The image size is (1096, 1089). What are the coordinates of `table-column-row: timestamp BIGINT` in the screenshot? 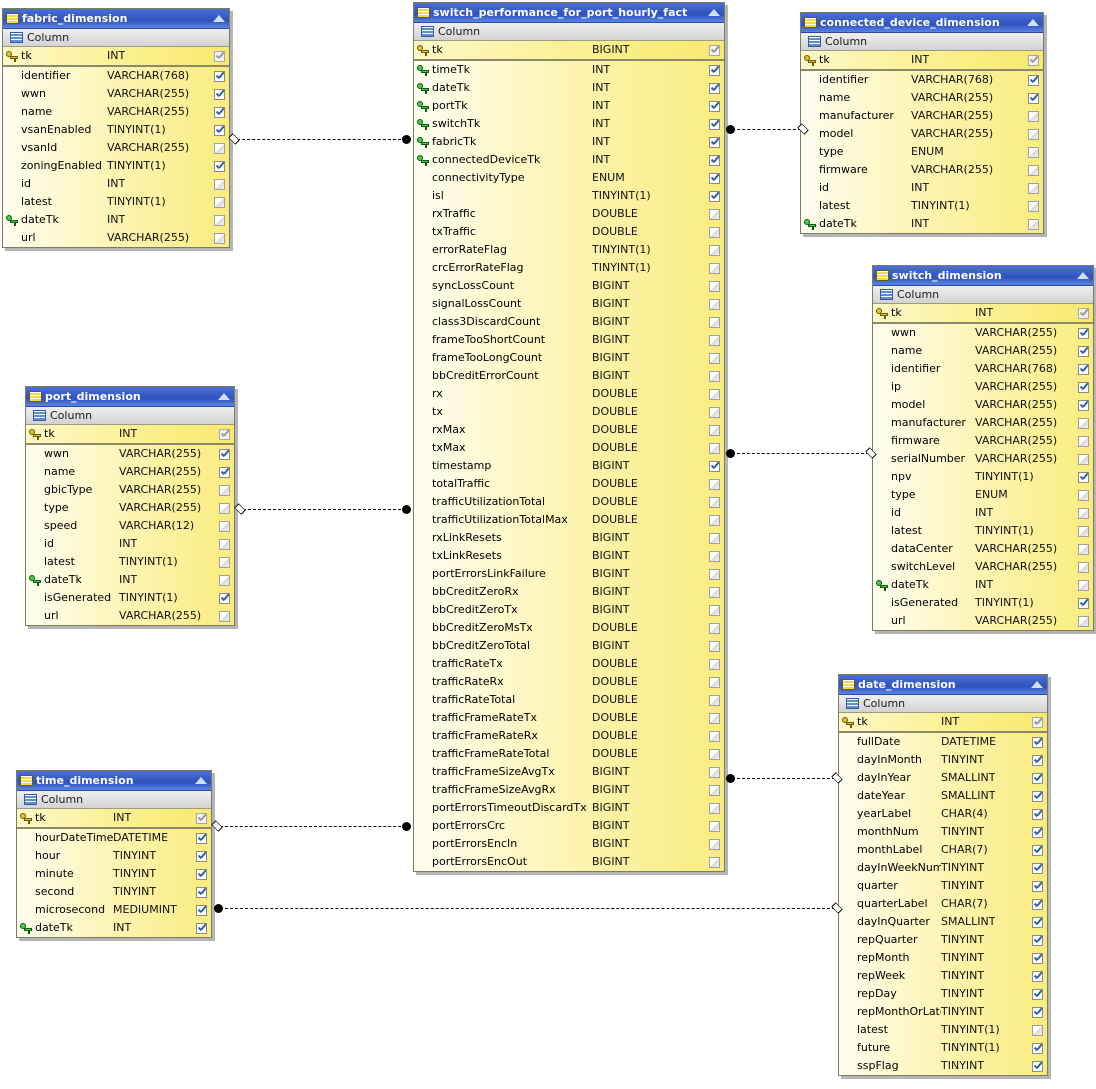 It's located at (569, 466).